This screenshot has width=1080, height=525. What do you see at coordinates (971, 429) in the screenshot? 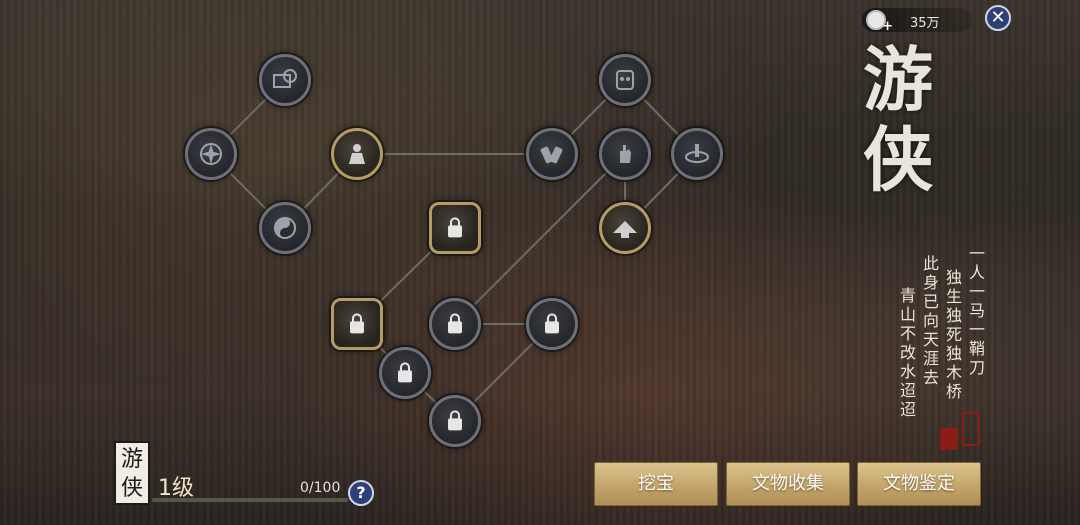
I see `red-seal-outline` at bounding box center [971, 429].